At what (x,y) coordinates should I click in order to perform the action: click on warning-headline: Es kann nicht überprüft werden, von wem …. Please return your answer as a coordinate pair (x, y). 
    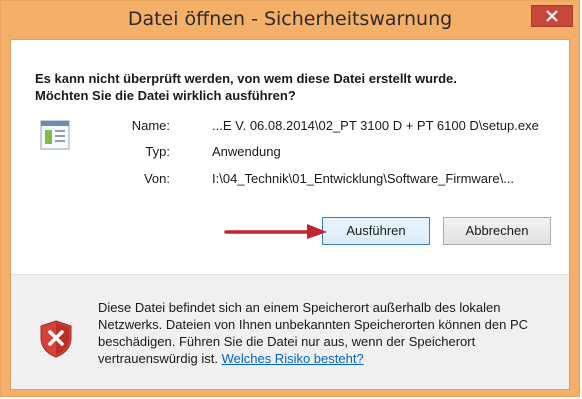
    Looking at the image, I should click on (246, 87).